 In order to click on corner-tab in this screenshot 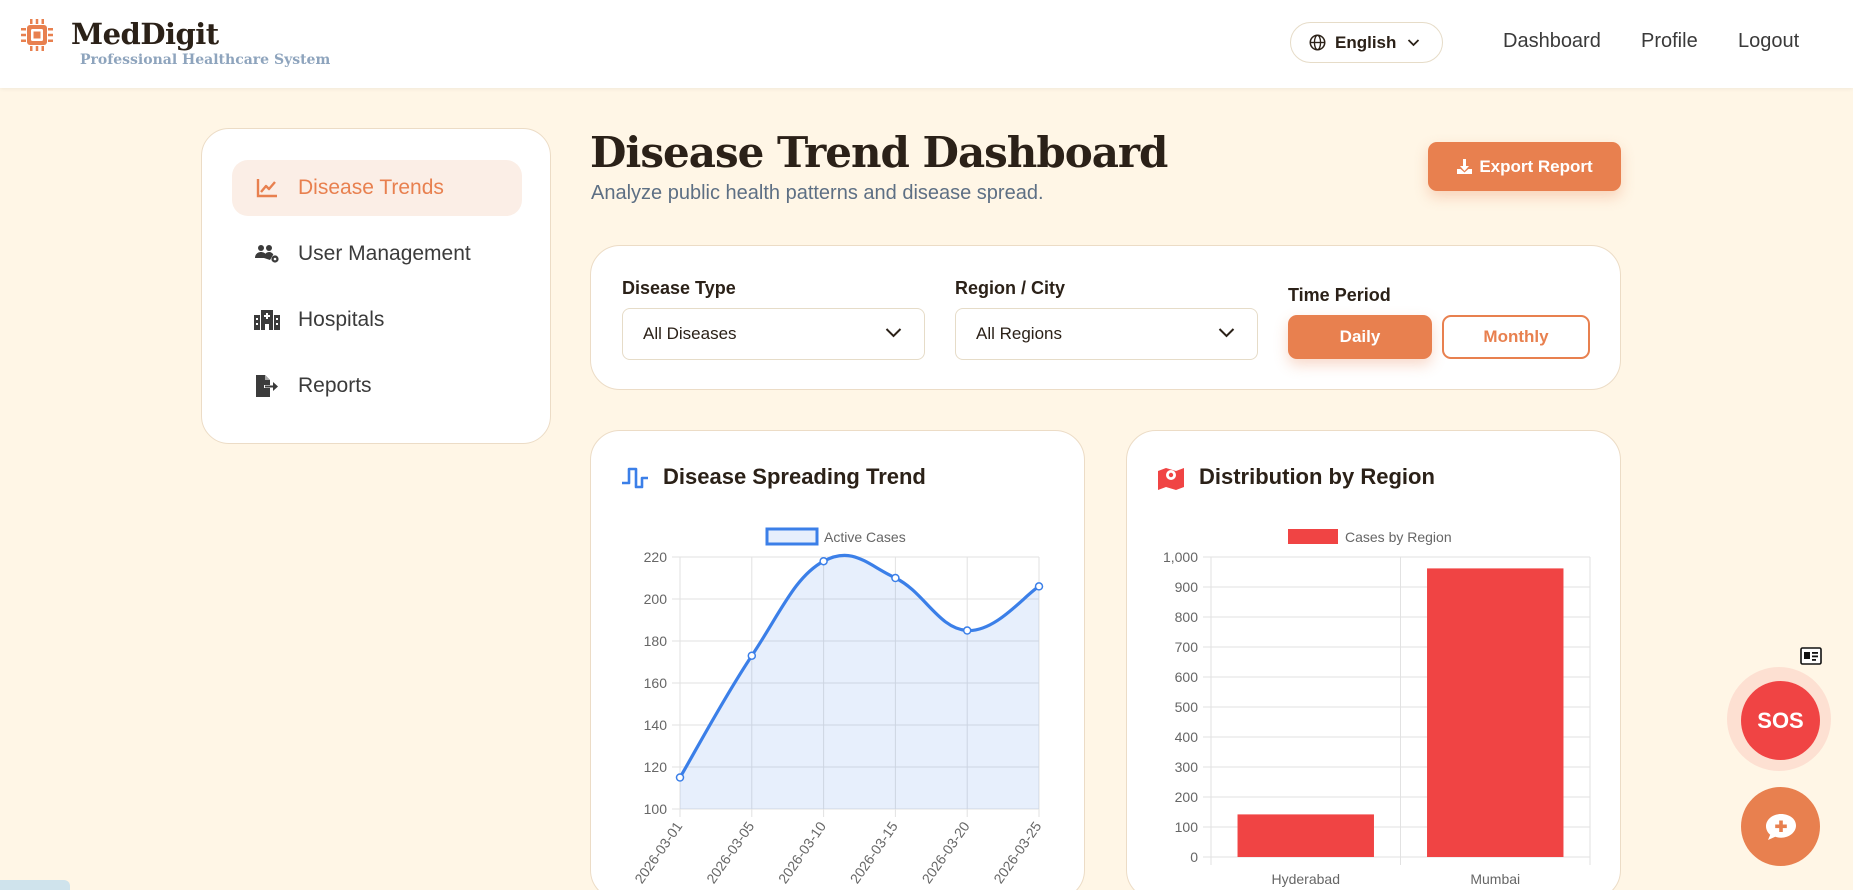, I will do `click(35, 885)`.